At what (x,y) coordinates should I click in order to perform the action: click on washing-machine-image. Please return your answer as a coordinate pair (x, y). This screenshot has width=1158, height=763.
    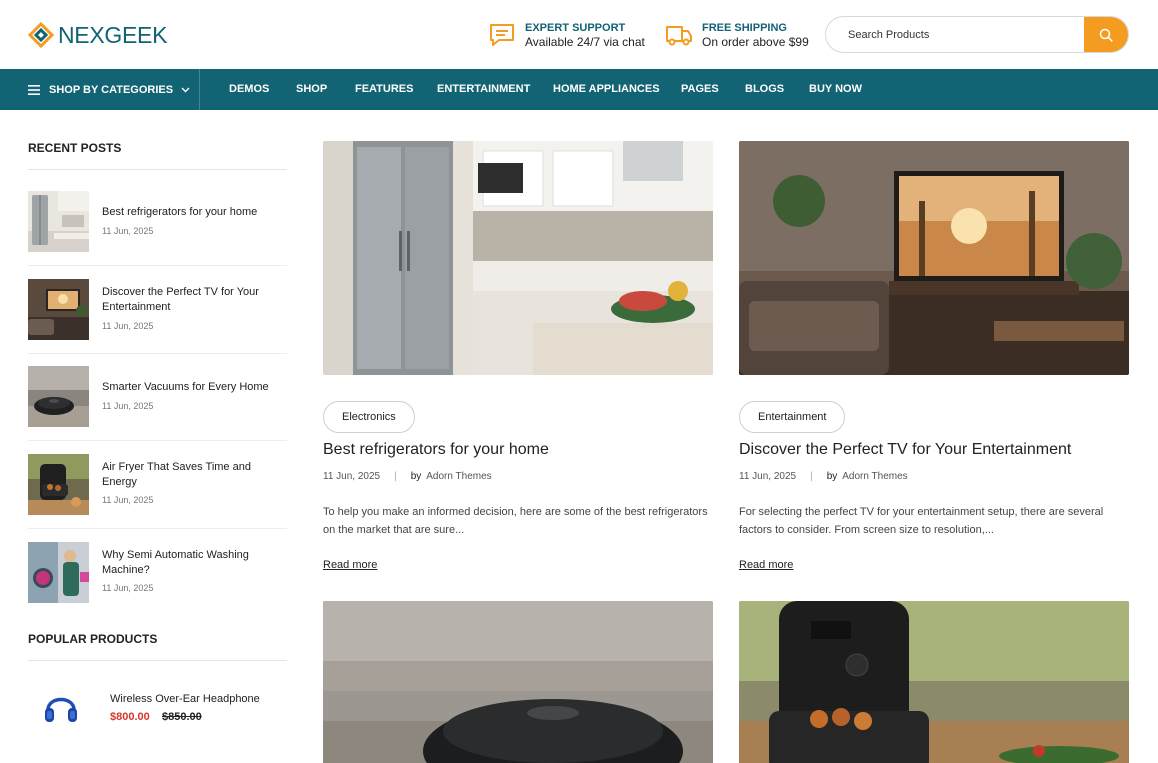
    Looking at the image, I should click on (58, 572).